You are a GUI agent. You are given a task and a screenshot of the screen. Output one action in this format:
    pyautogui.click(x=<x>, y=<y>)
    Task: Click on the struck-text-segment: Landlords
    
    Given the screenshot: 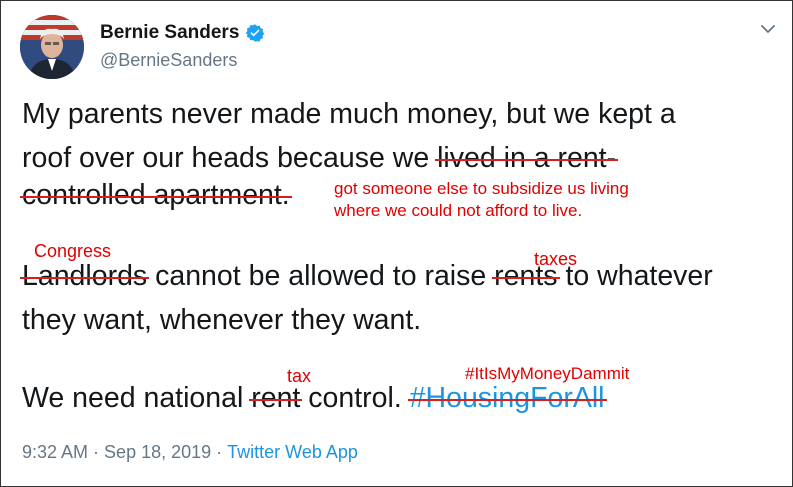 What is the action you would take?
    pyautogui.click(x=85, y=276)
    